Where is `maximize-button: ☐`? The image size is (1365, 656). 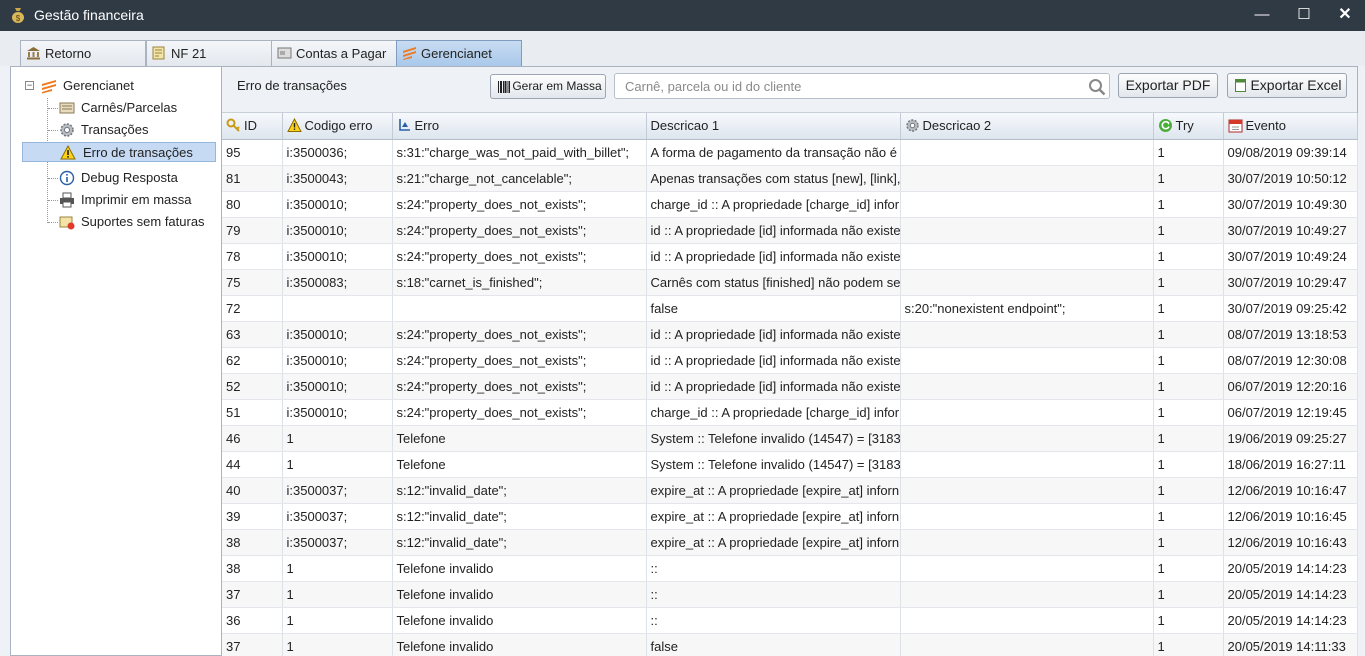 maximize-button: ☐ is located at coordinates (1304, 15).